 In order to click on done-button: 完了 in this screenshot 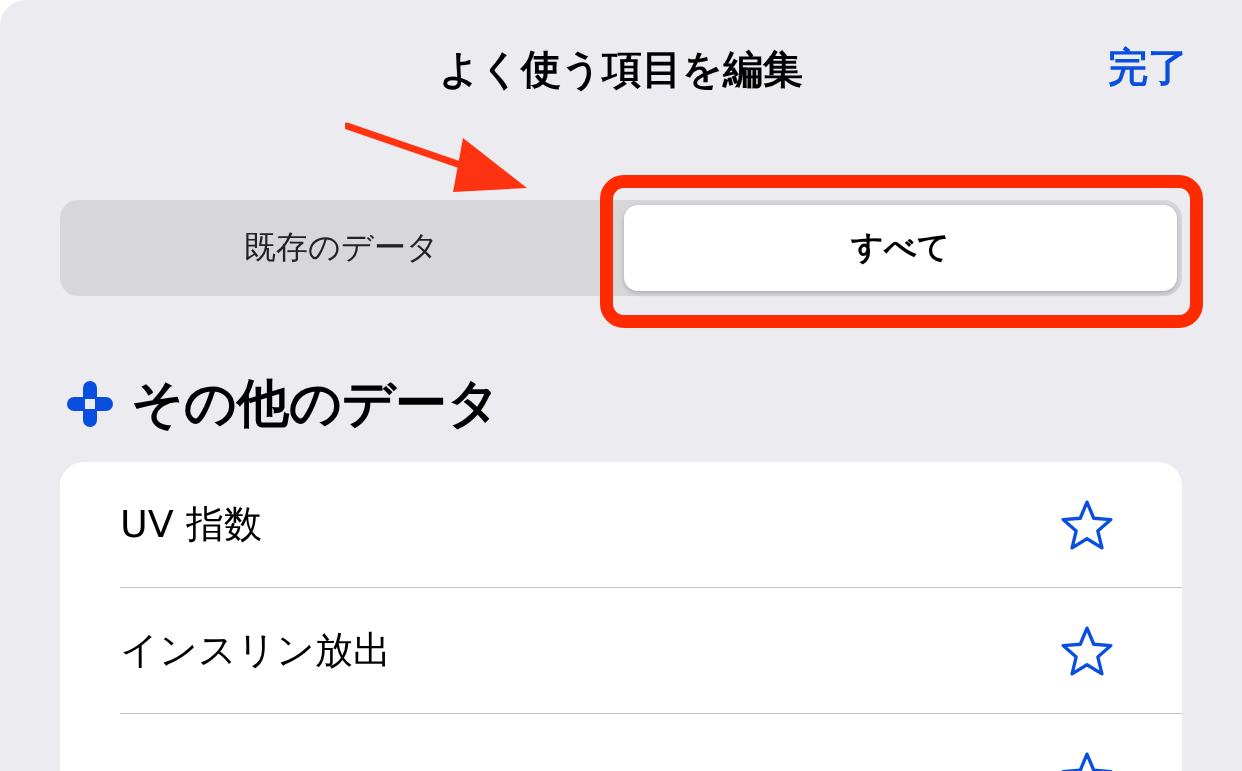, I will do `click(1148, 67)`.